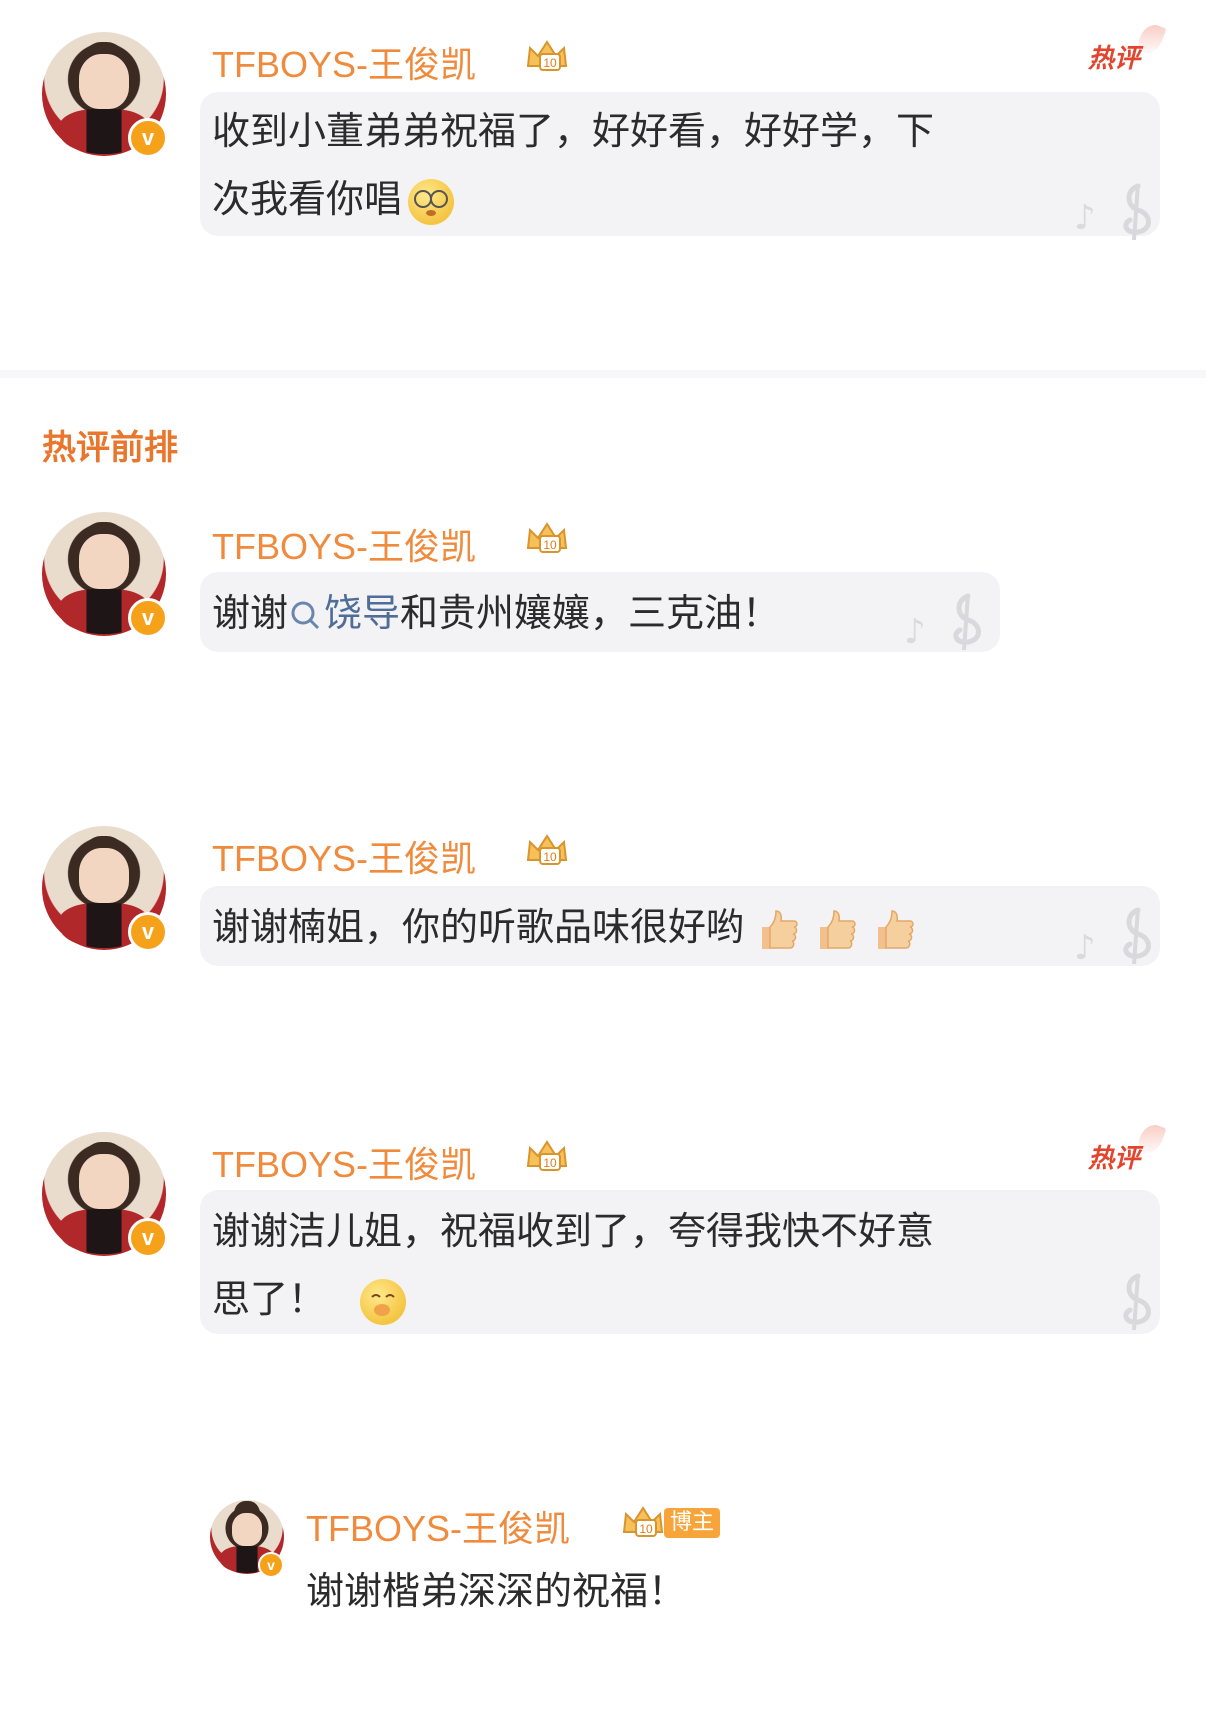 This screenshot has width=1206, height=1720. Describe the element at coordinates (250, 613) in the screenshot. I see `comment-text-prefix: 谢谢` at that location.